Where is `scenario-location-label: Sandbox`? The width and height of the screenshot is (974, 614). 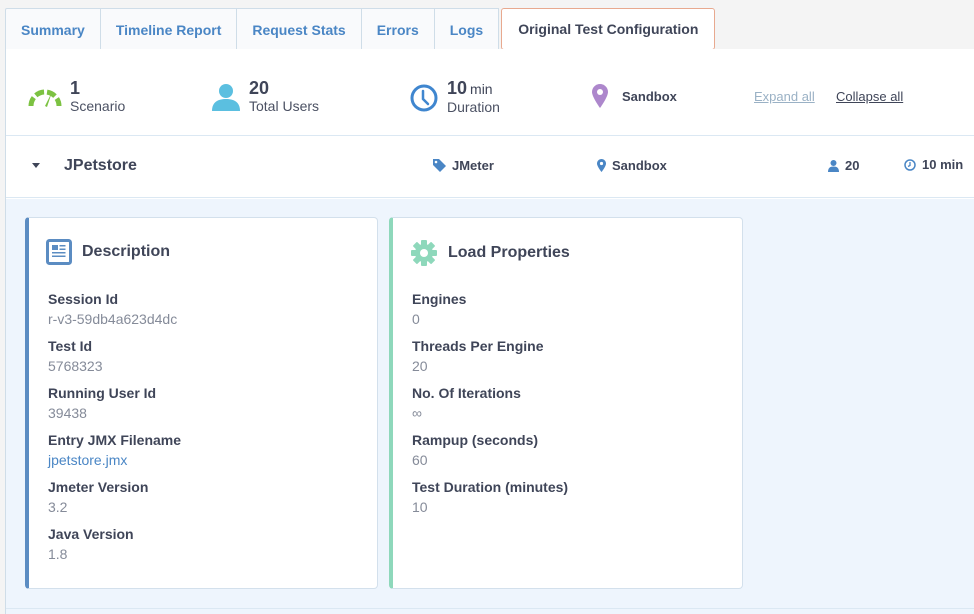 scenario-location-label: Sandbox is located at coordinates (639, 165).